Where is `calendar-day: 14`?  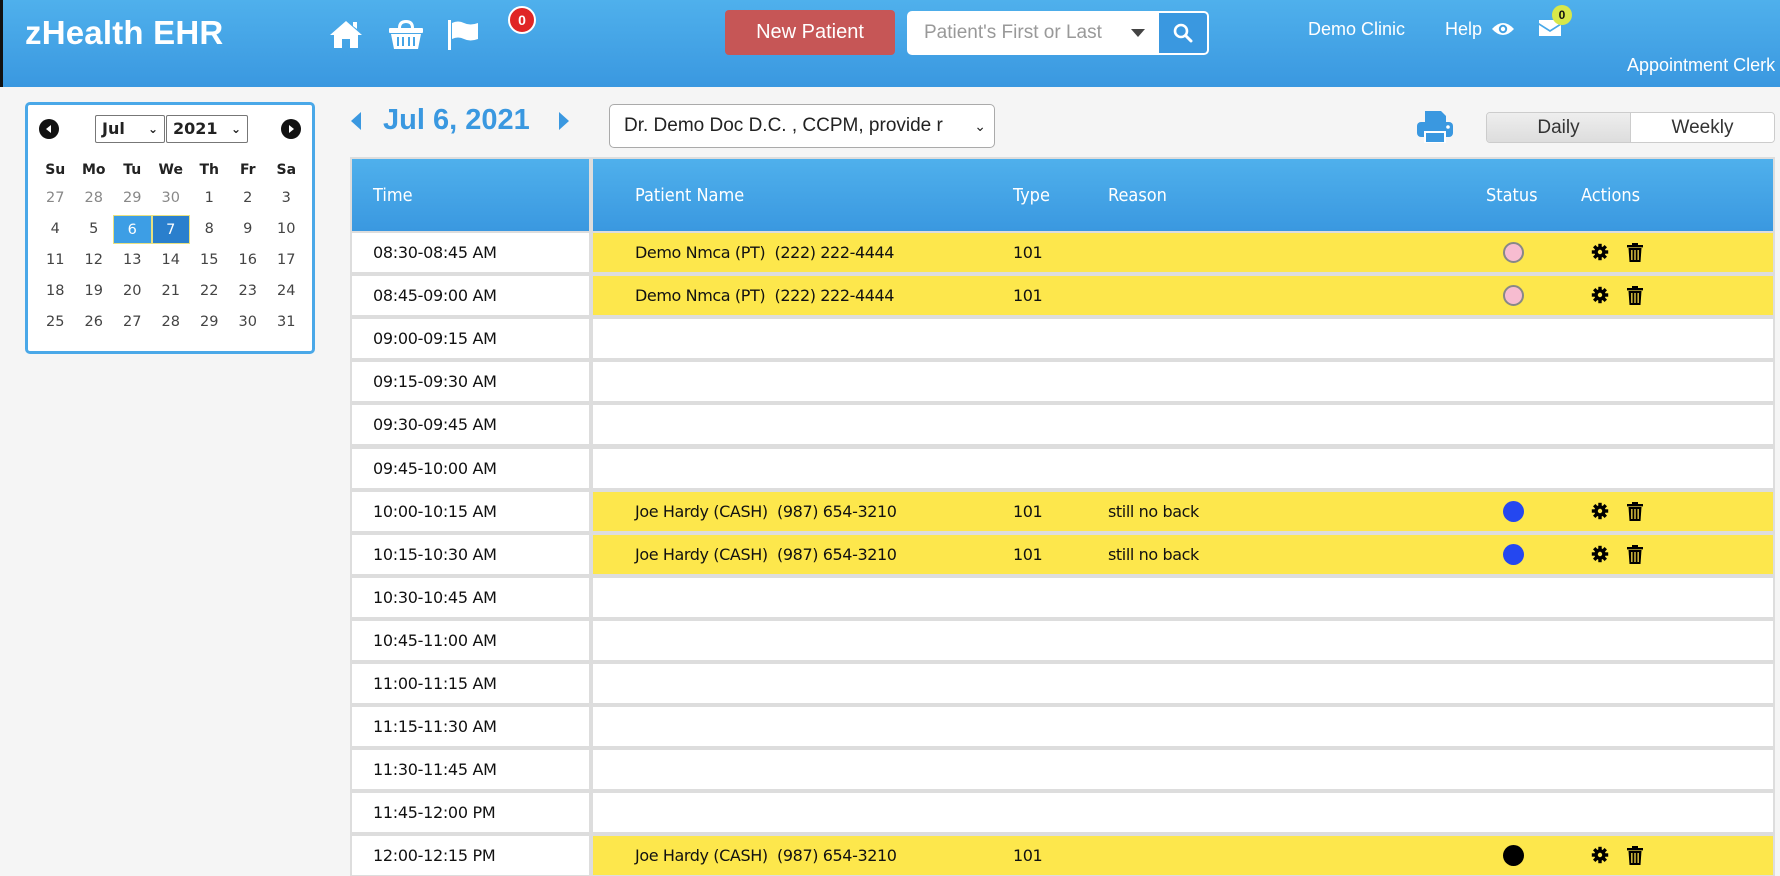
calendar-day: 14 is located at coordinates (171, 260).